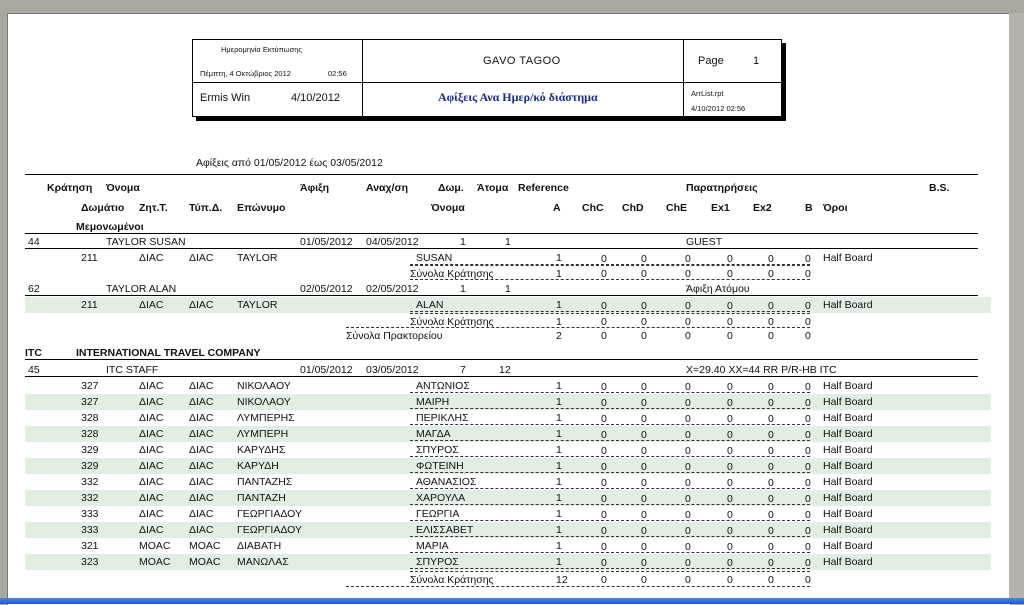 The image size is (1024, 605). What do you see at coordinates (34, 242) in the screenshot?
I see `reservation-no: 44` at bounding box center [34, 242].